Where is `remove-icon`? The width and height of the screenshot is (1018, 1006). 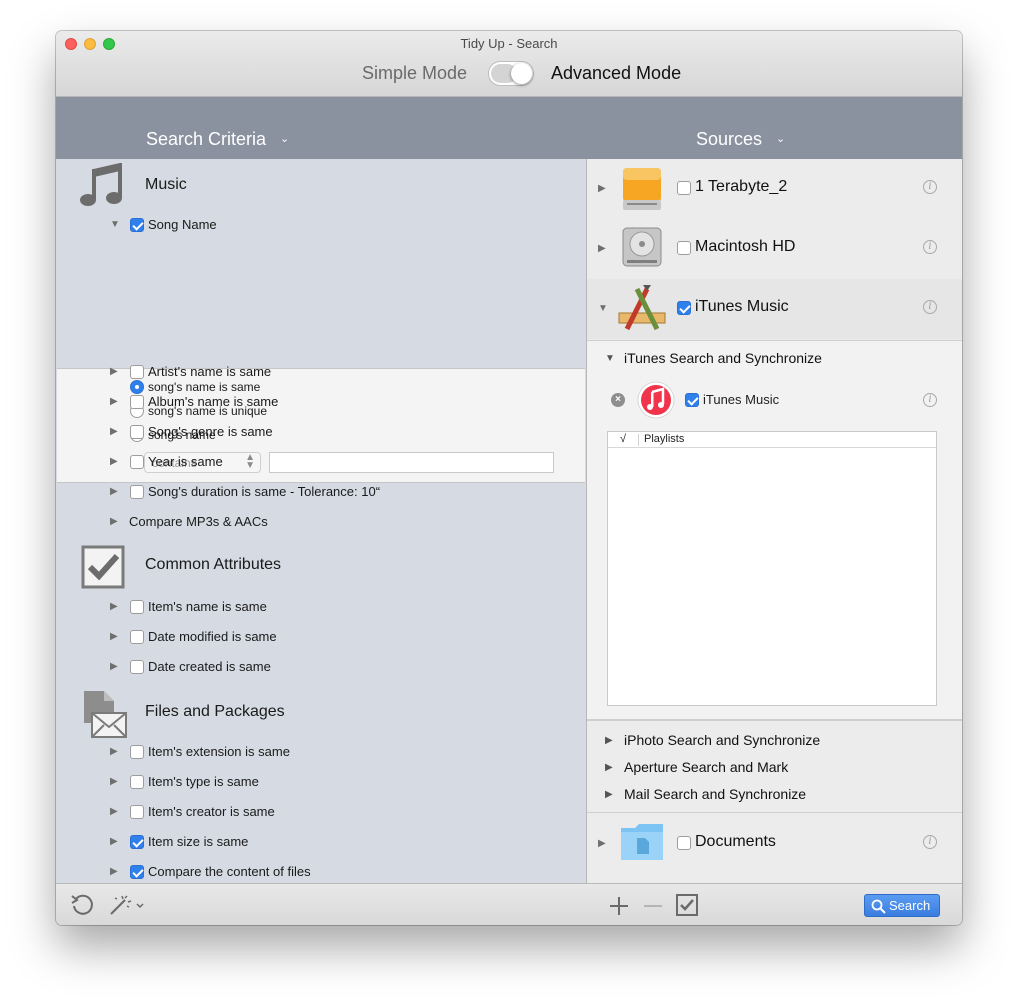 remove-icon is located at coordinates (653, 906).